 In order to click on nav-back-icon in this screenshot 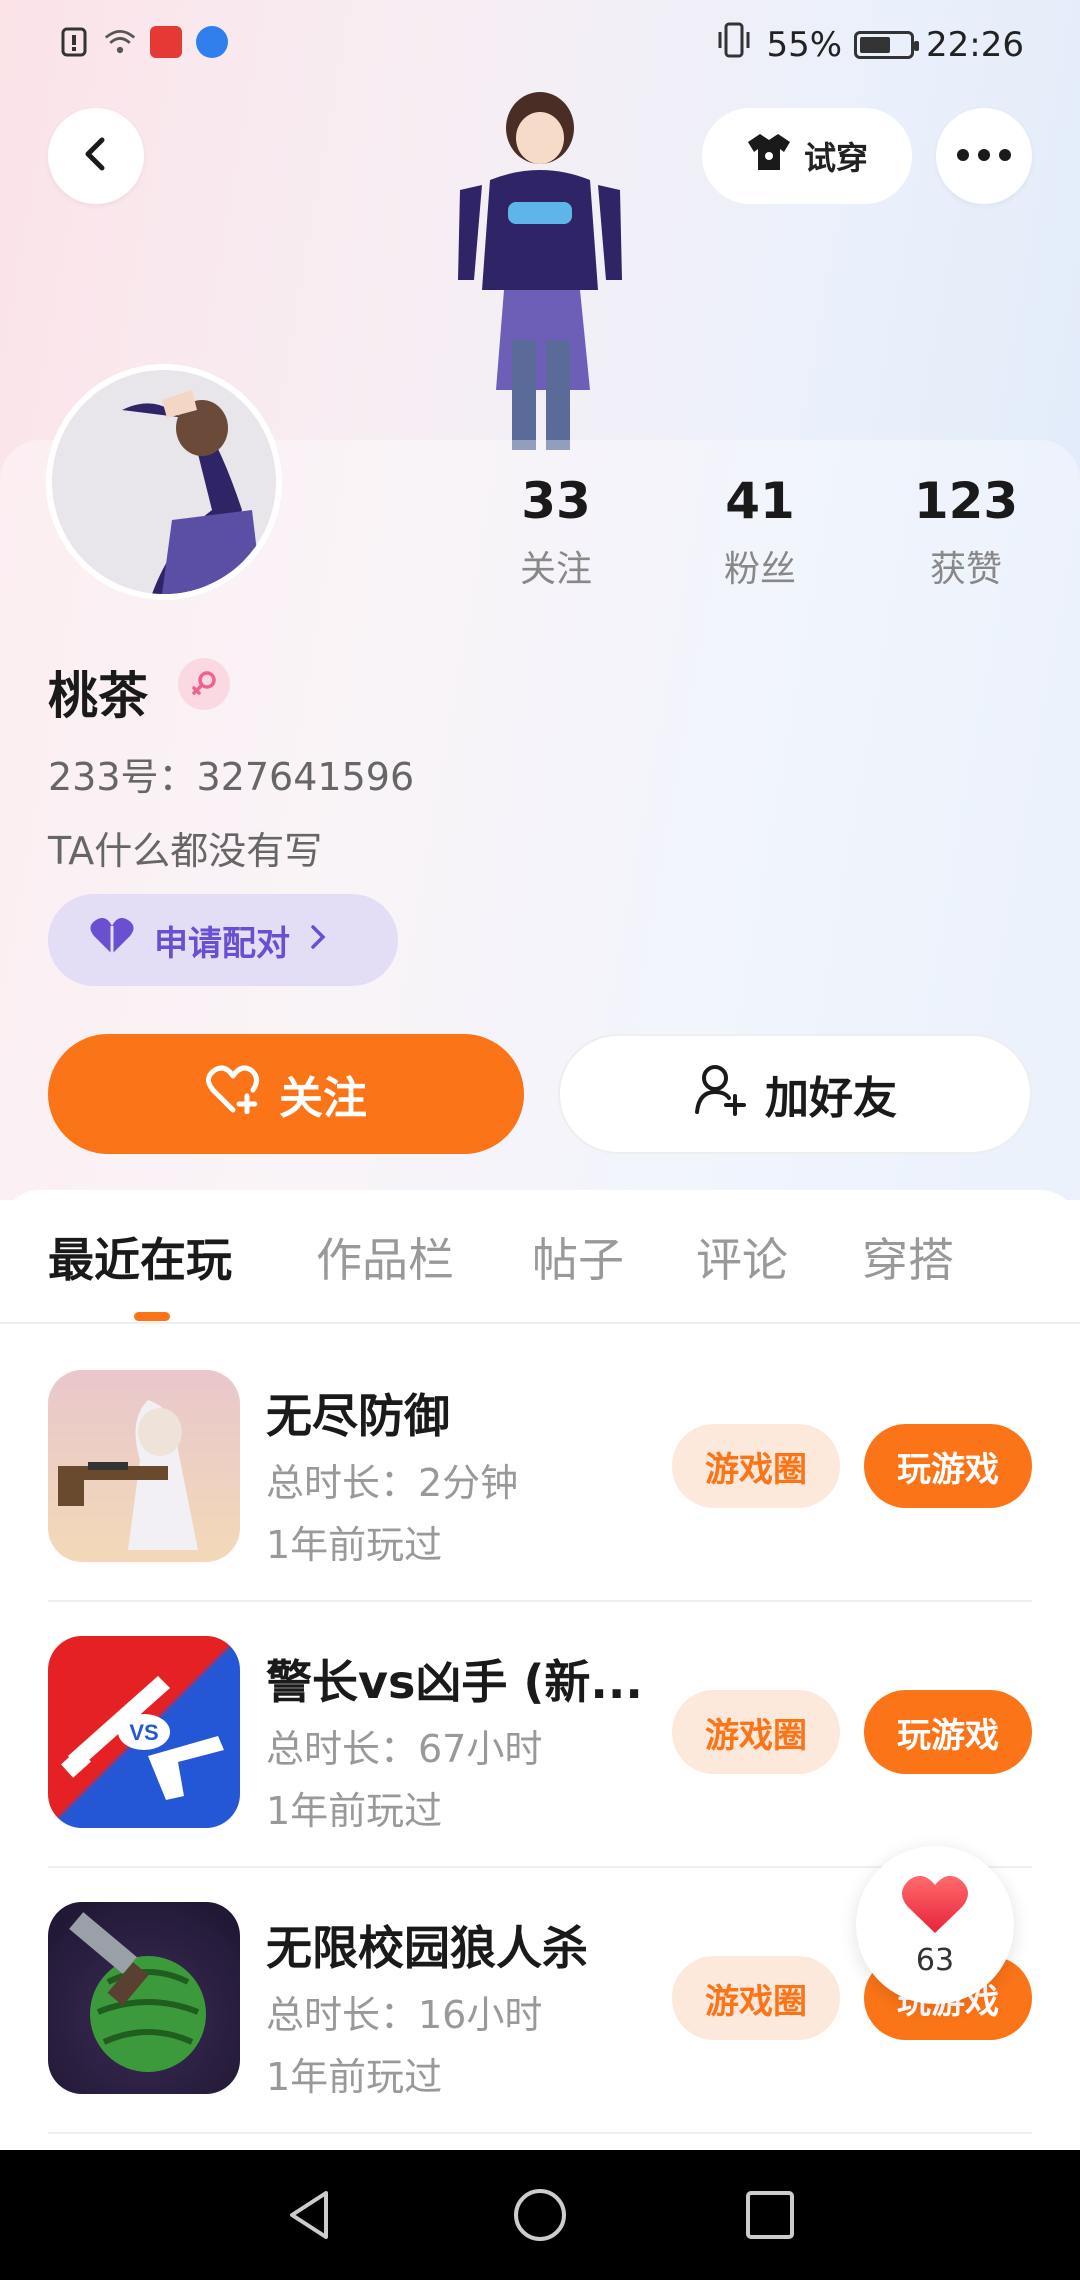, I will do `click(310, 2215)`.